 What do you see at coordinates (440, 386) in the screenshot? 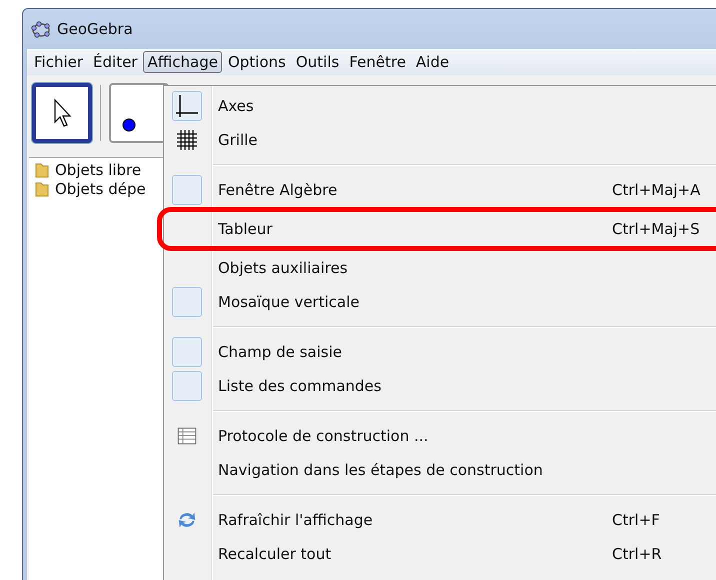
I see `menu-entry: Liste des commandes` at bounding box center [440, 386].